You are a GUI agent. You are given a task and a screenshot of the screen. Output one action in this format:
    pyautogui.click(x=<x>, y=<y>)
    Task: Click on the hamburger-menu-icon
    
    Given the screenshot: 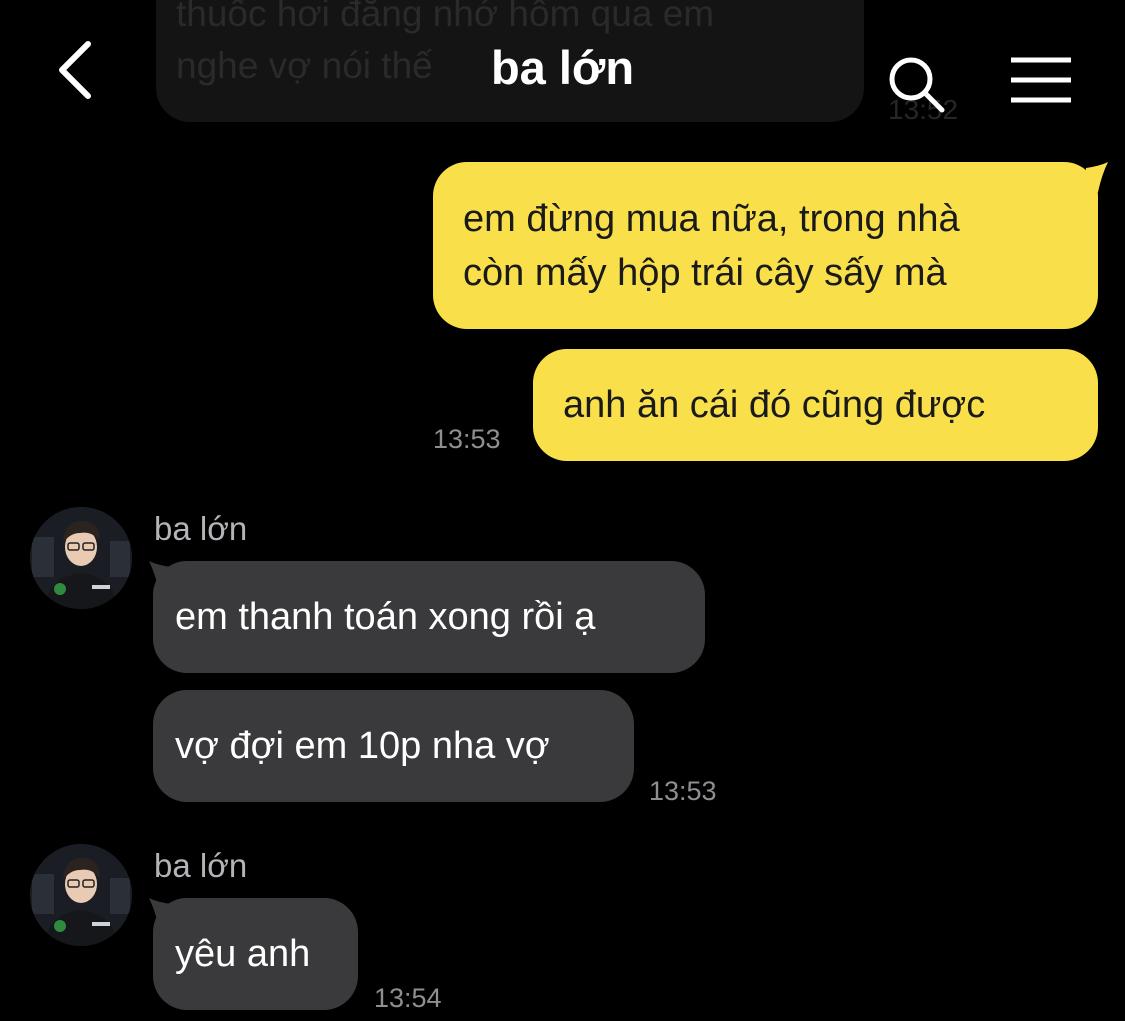 What is the action you would take?
    pyautogui.click(x=1041, y=80)
    